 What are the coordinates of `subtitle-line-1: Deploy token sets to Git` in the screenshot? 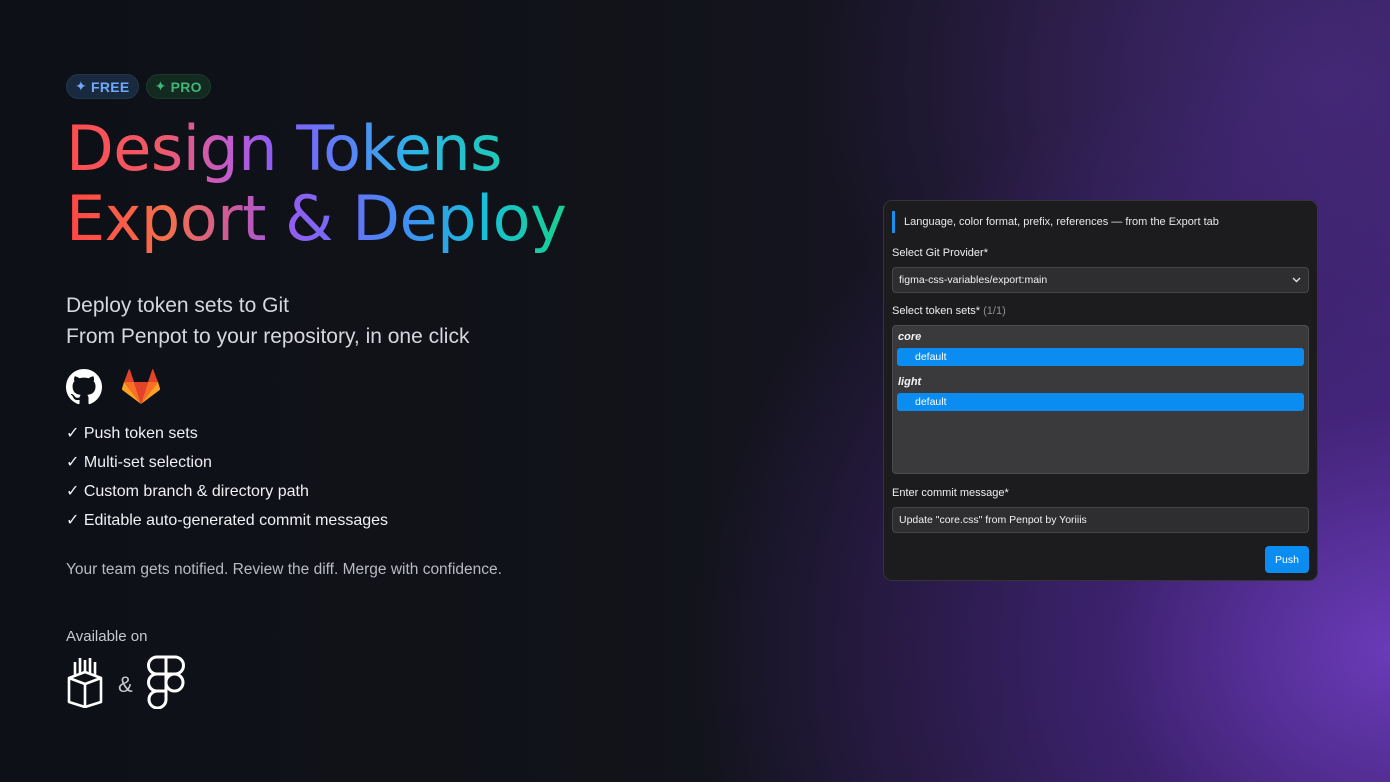 It's located at (177, 305).